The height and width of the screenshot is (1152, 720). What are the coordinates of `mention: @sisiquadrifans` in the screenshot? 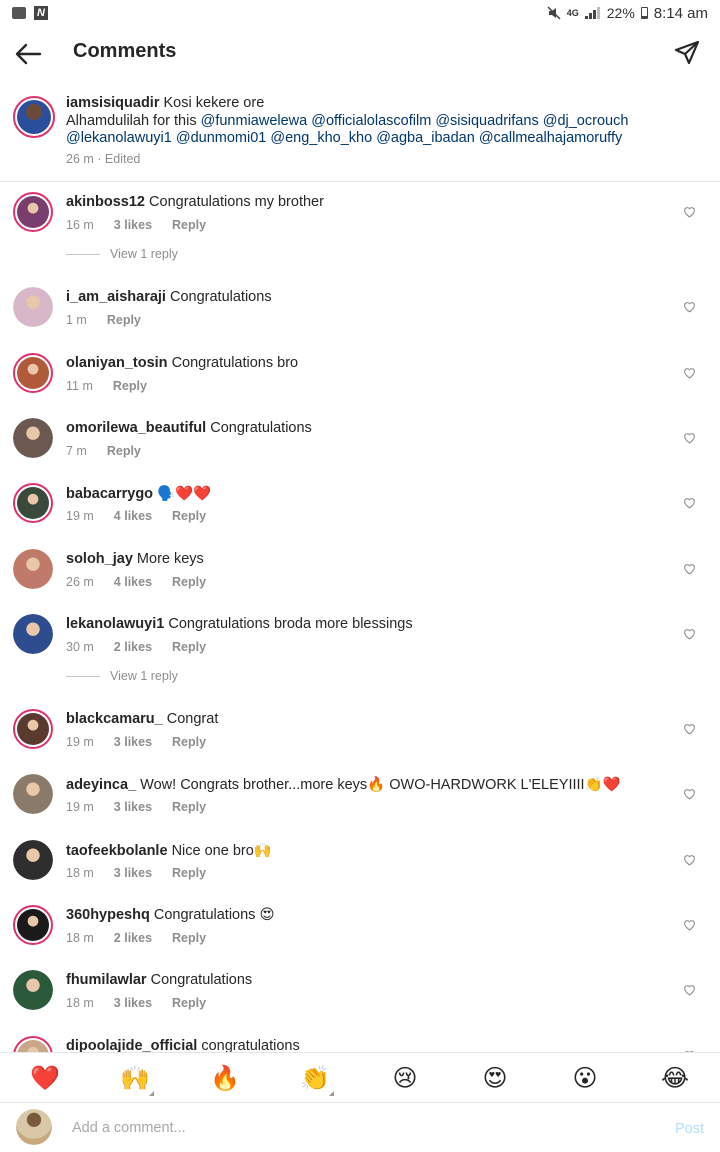 It's located at (486, 121).